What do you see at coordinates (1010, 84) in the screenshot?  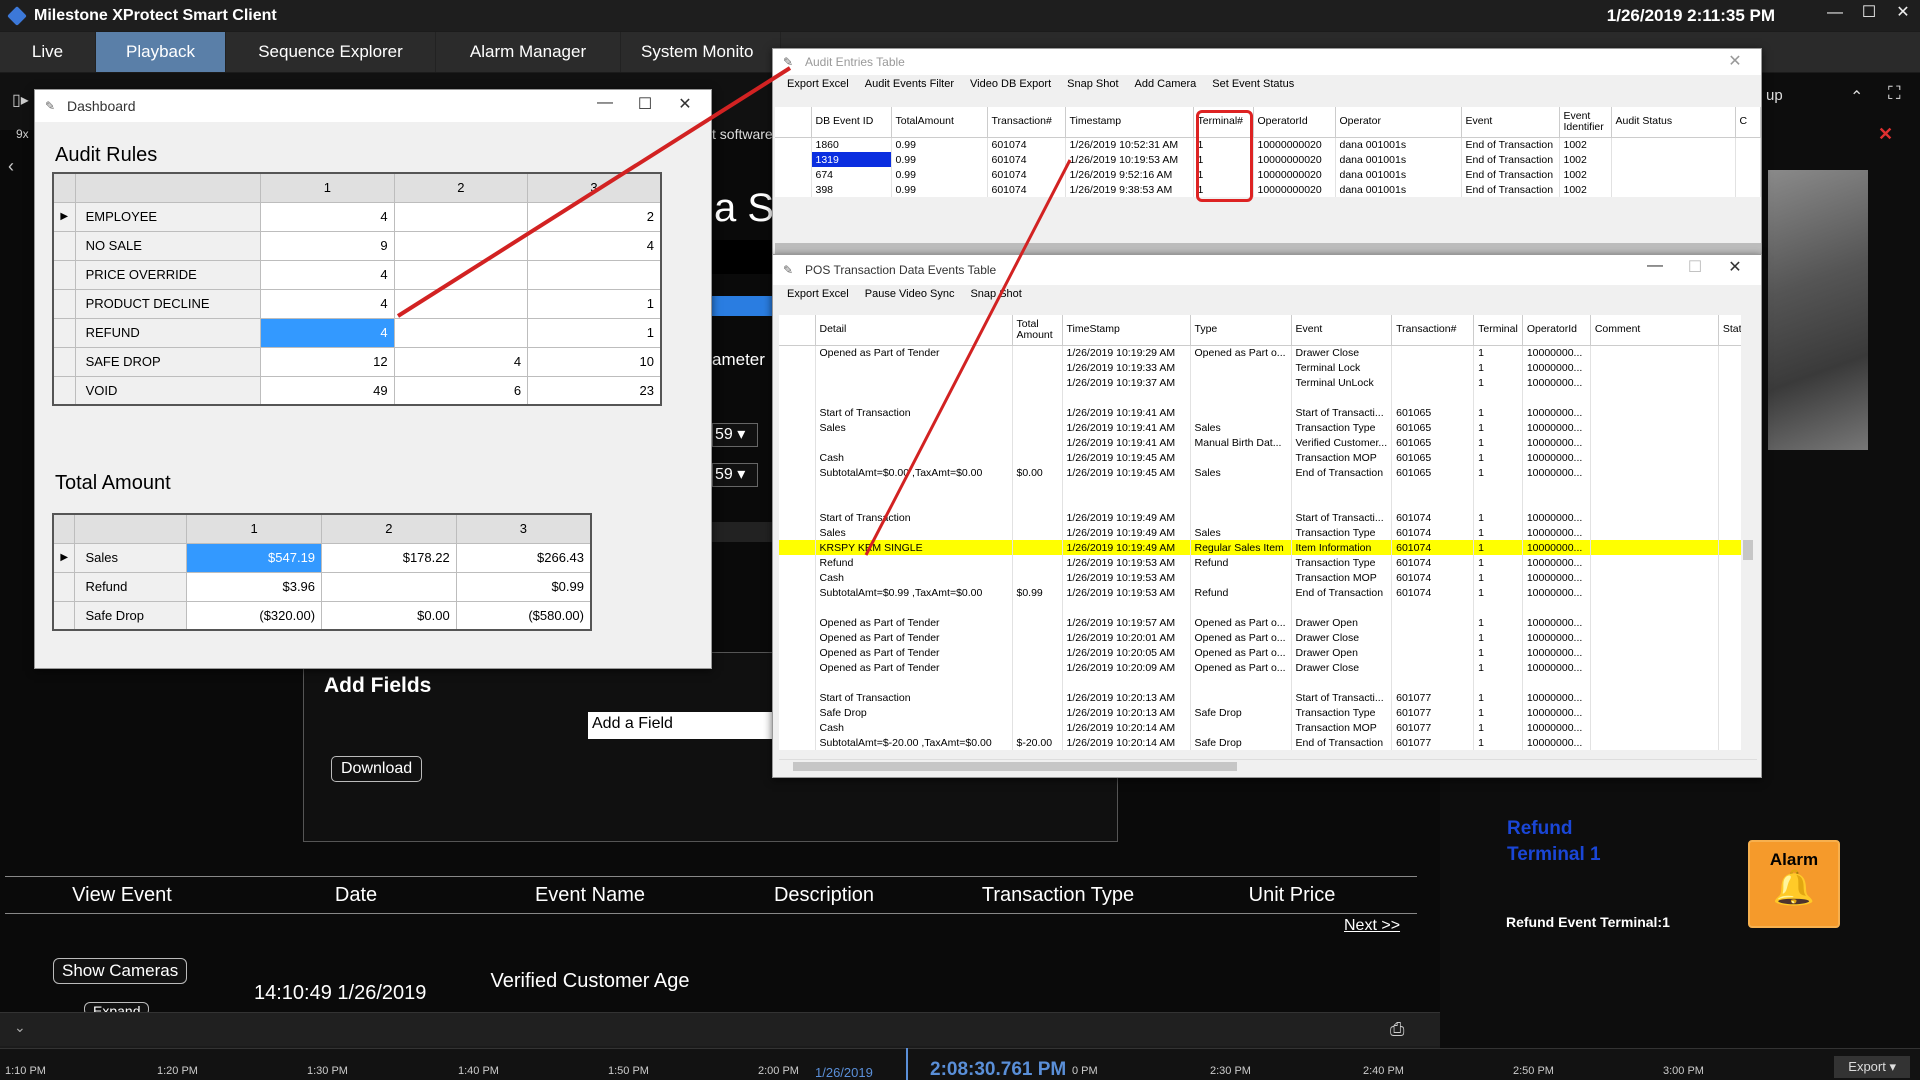 I see `video-db-export-menu: Video DB Export` at bounding box center [1010, 84].